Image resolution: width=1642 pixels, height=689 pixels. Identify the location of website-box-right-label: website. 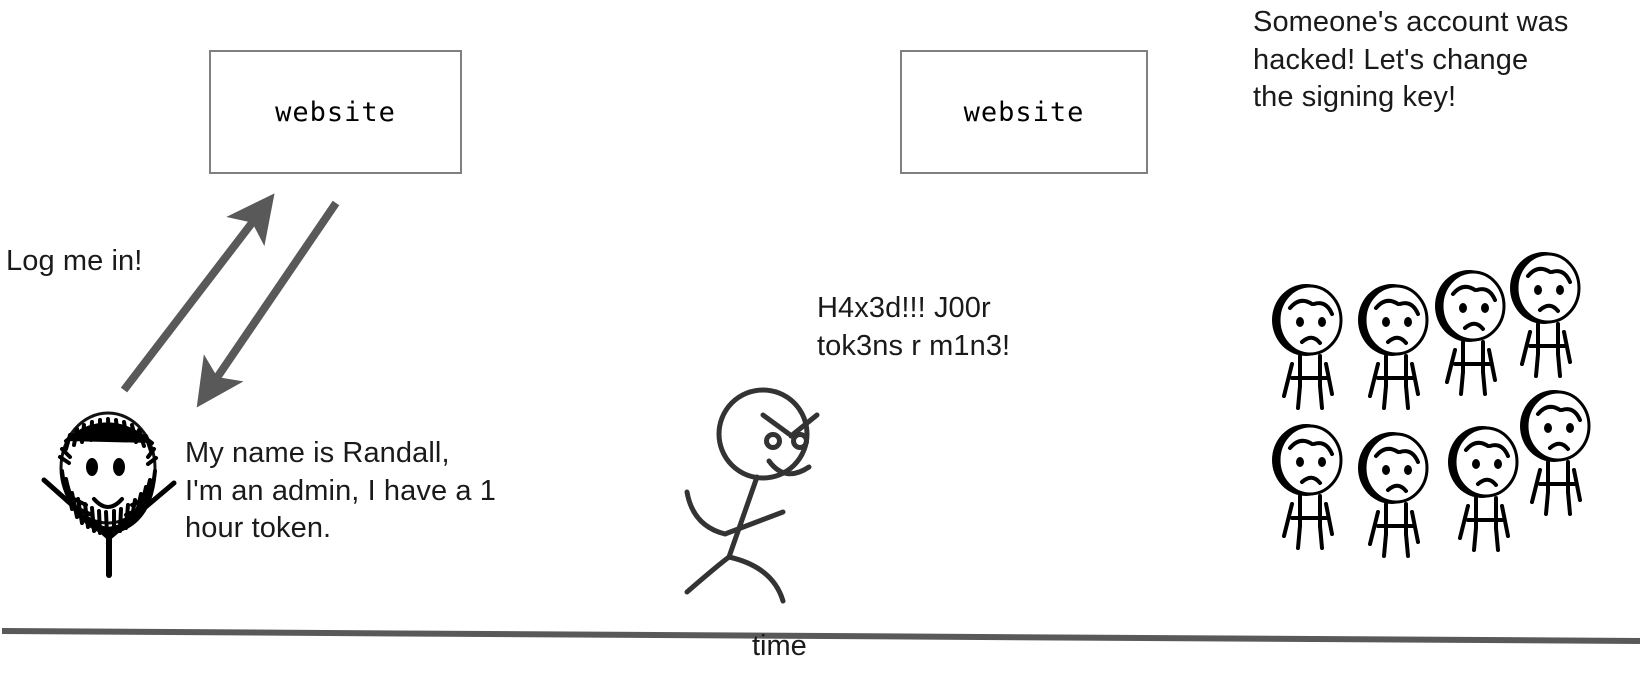
(1024, 112).